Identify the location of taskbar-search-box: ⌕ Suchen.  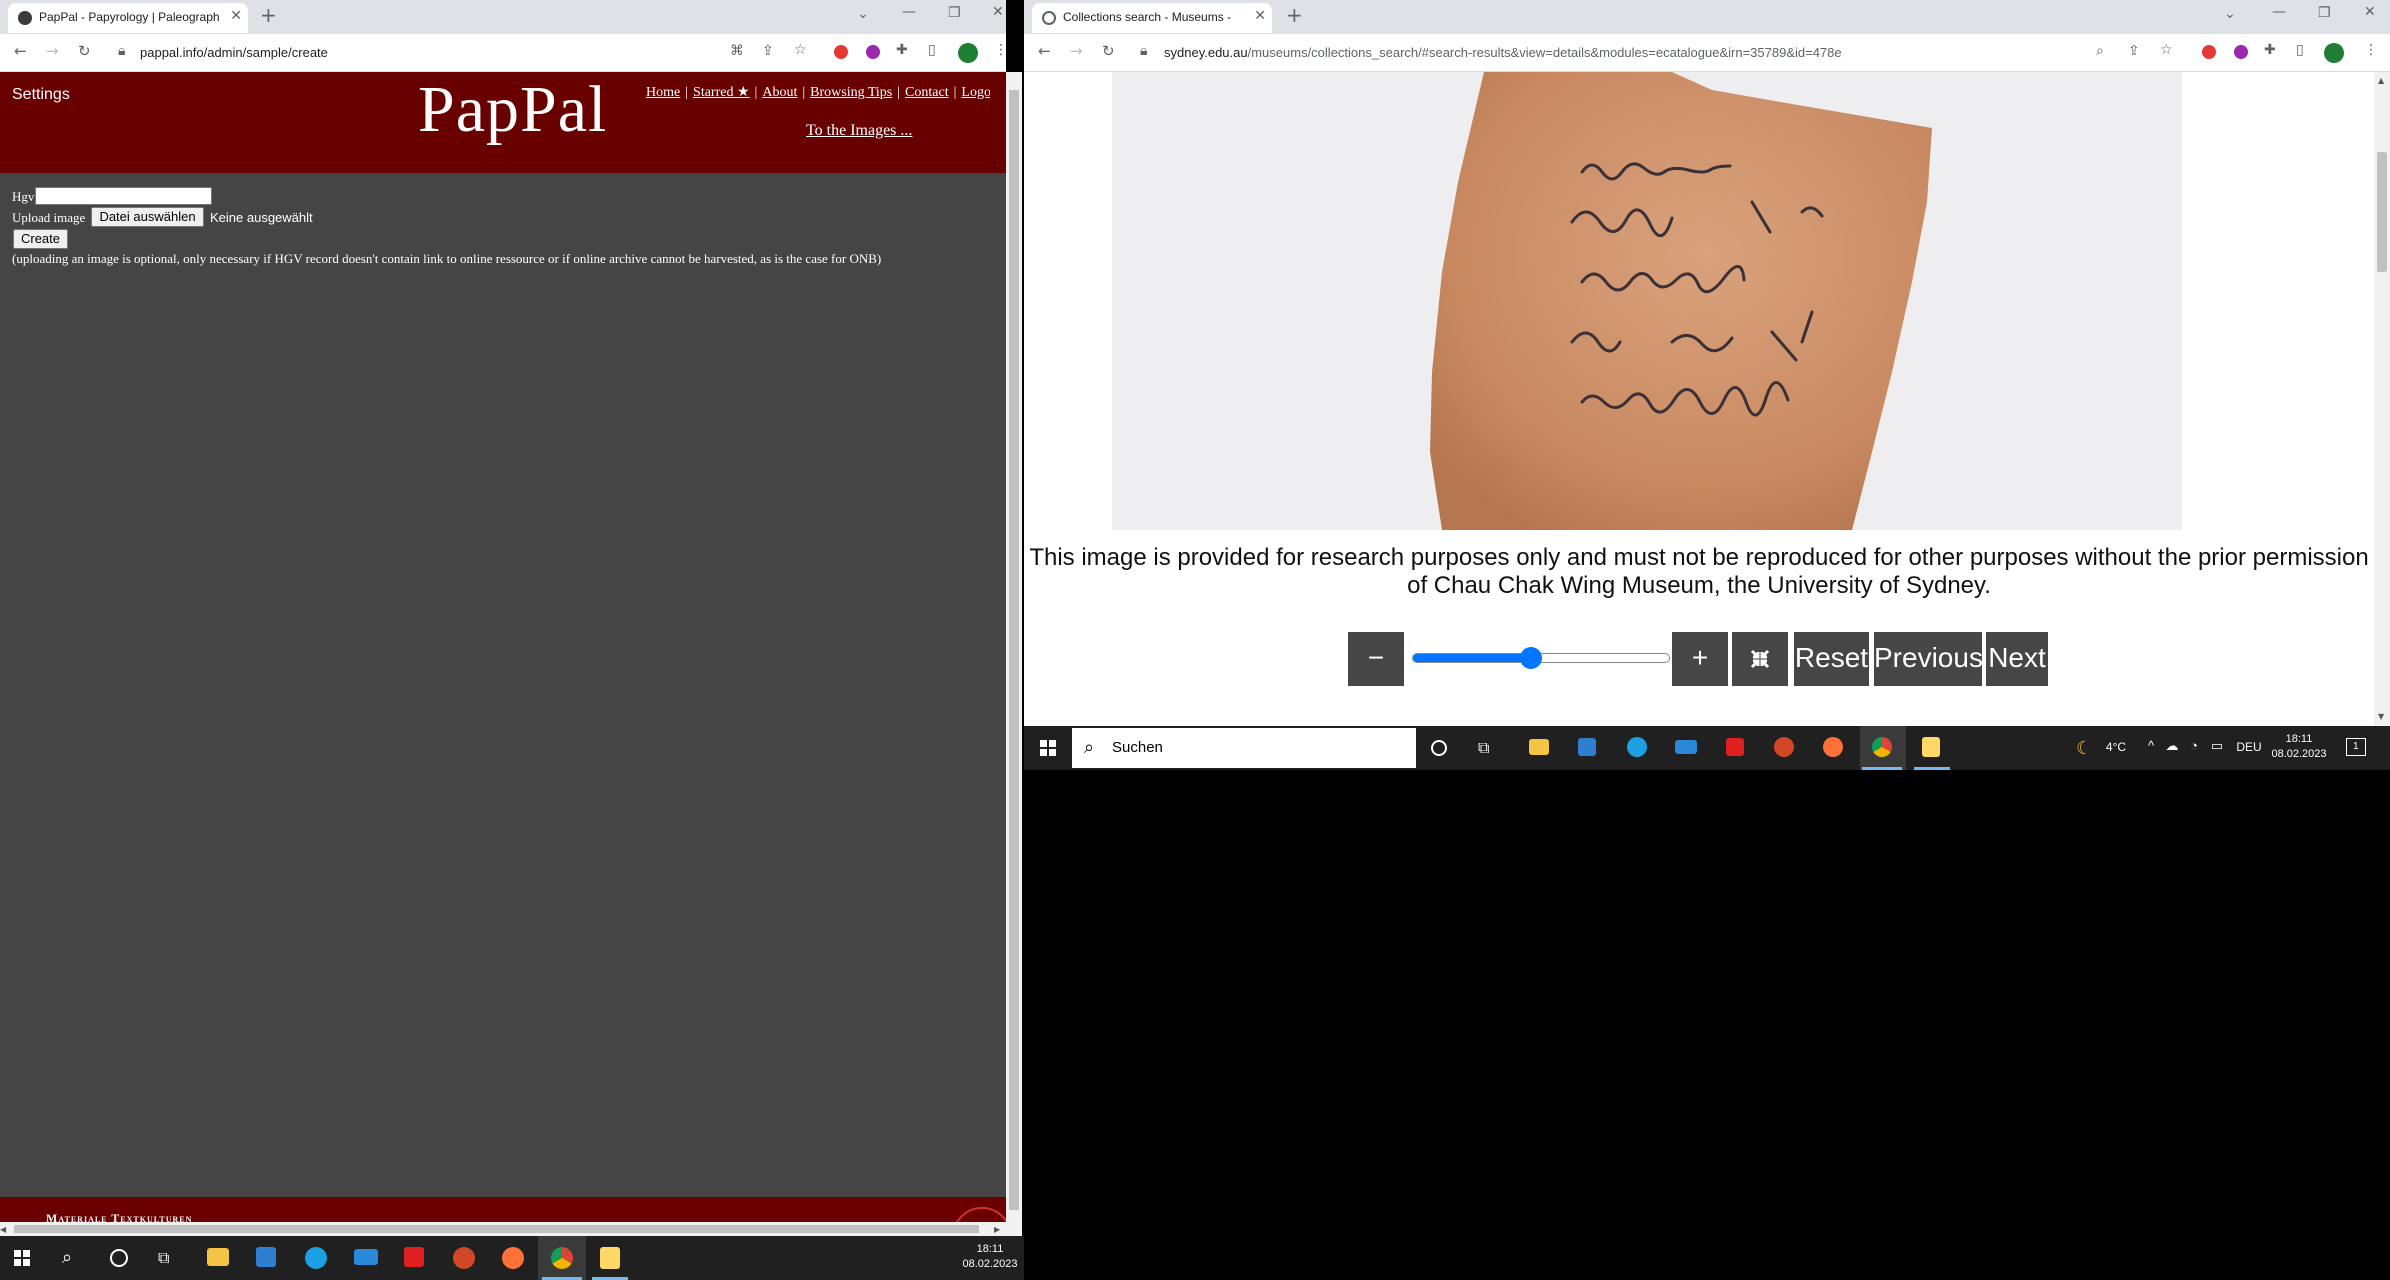
(1244, 748).